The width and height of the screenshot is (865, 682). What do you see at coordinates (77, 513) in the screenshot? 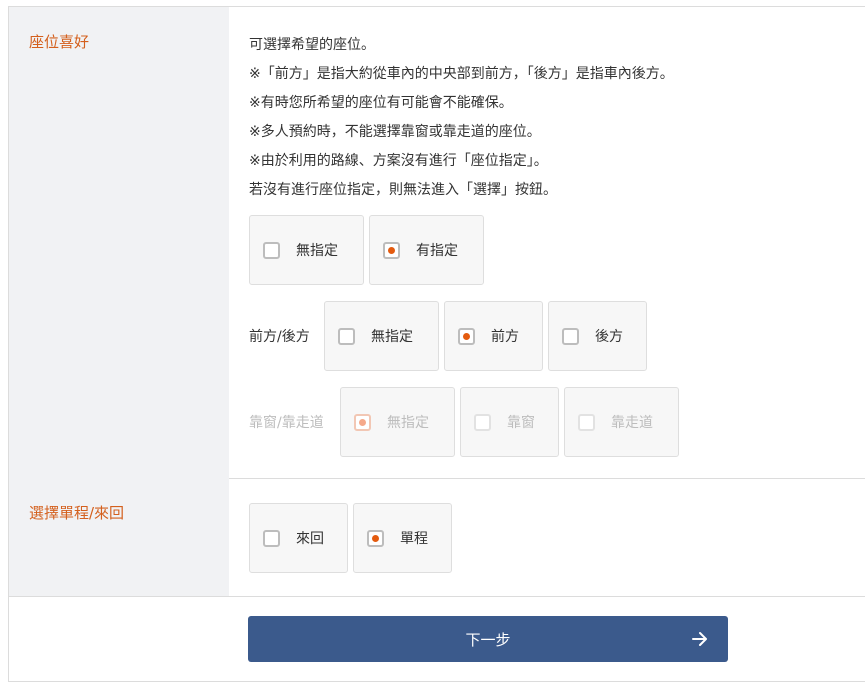
I see `trip-type-label: 選擇單程/來回` at bounding box center [77, 513].